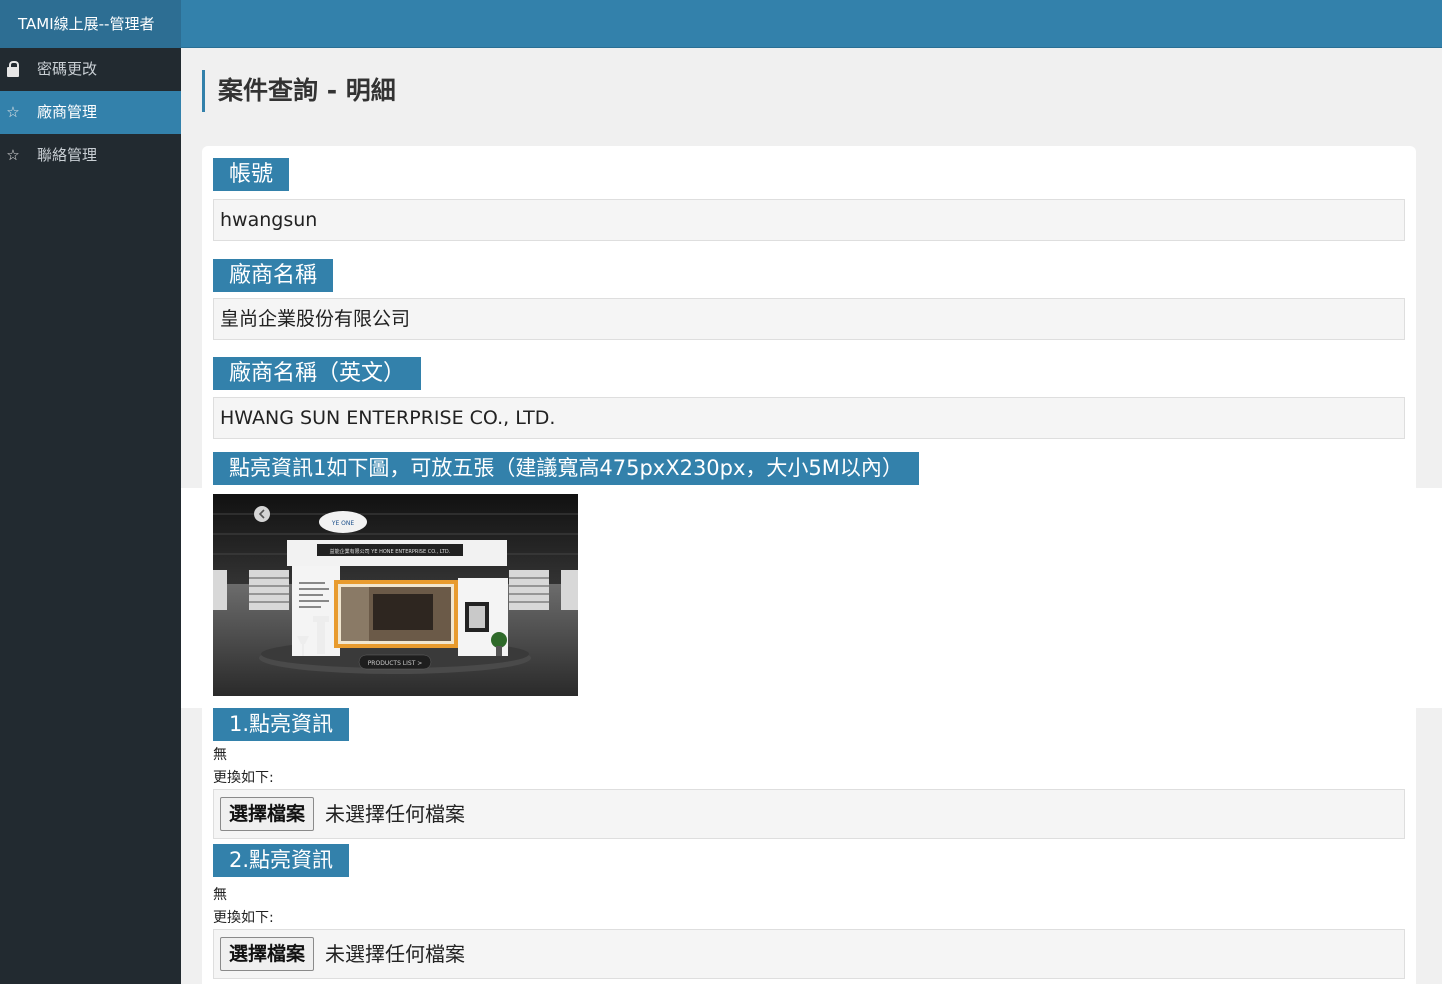 This screenshot has height=984, width=1442. Describe the element at coordinates (317, 373) in the screenshot. I see `company-name-en-label: 廠商名稱（英文）` at that location.